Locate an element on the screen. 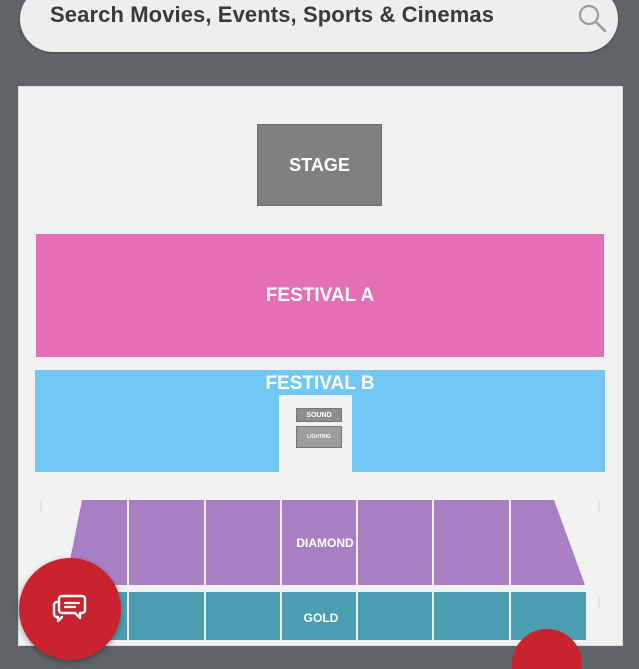  search-bar: Search Movies, Events, Sports & Cinemas is located at coordinates (319, 26).